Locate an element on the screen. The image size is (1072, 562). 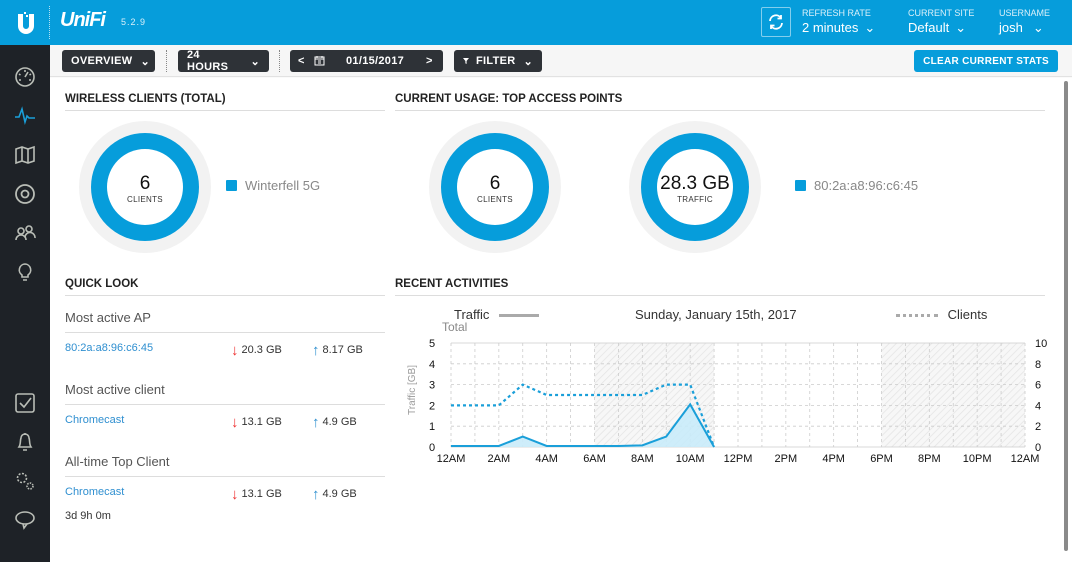
ap-clients-unit: CLIENTS is located at coordinates (495, 199).